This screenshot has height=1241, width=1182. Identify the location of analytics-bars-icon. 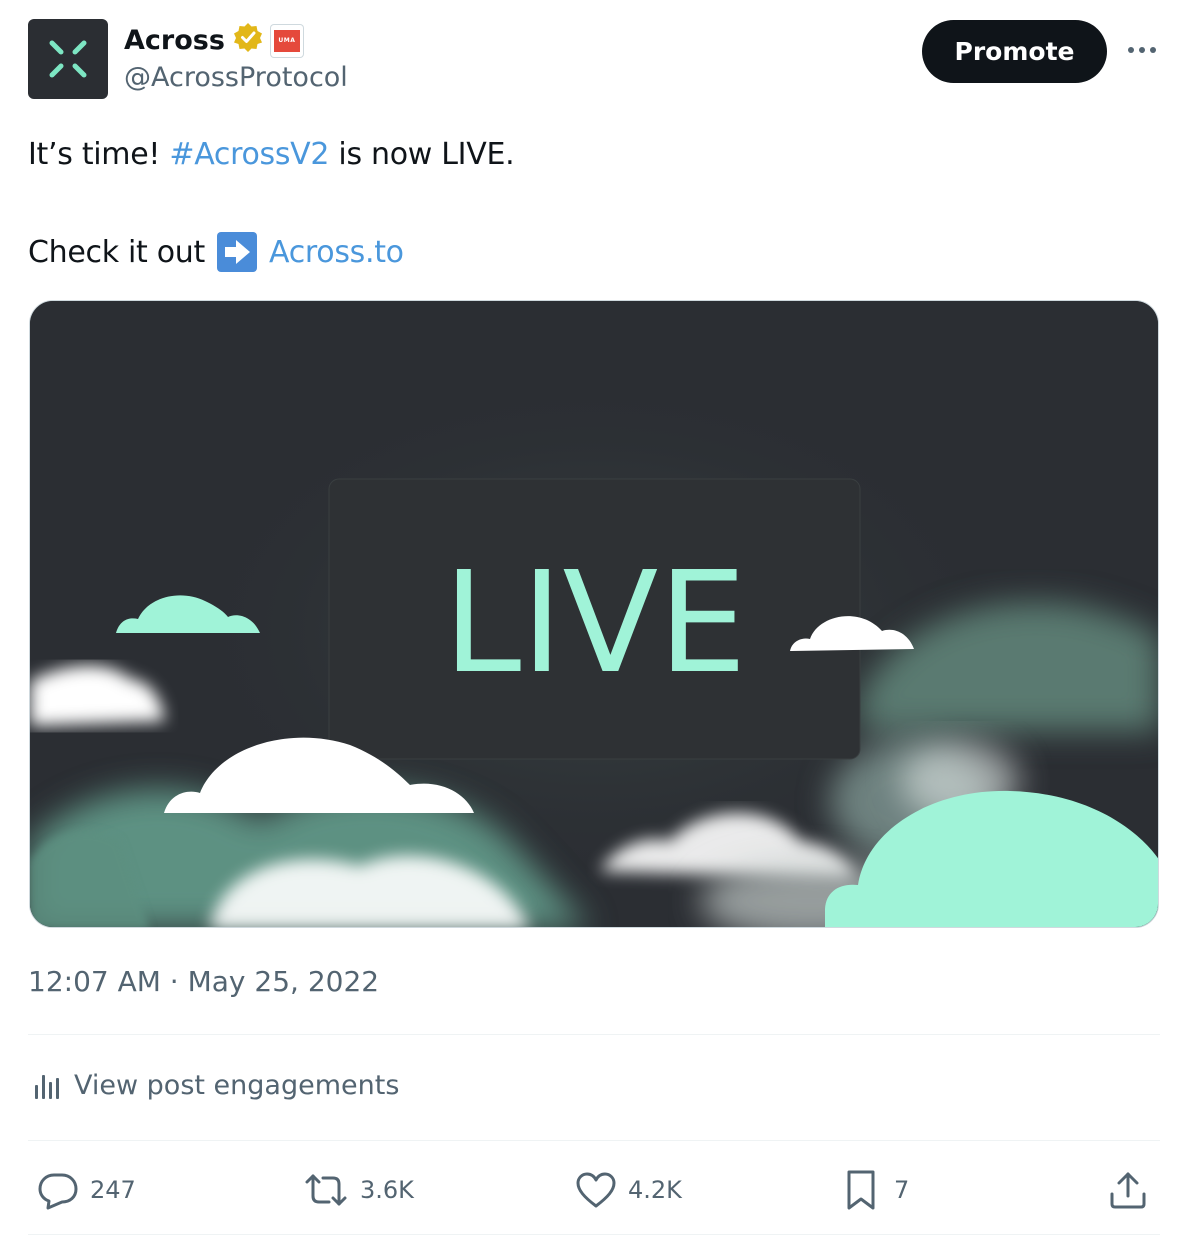
(47, 1086).